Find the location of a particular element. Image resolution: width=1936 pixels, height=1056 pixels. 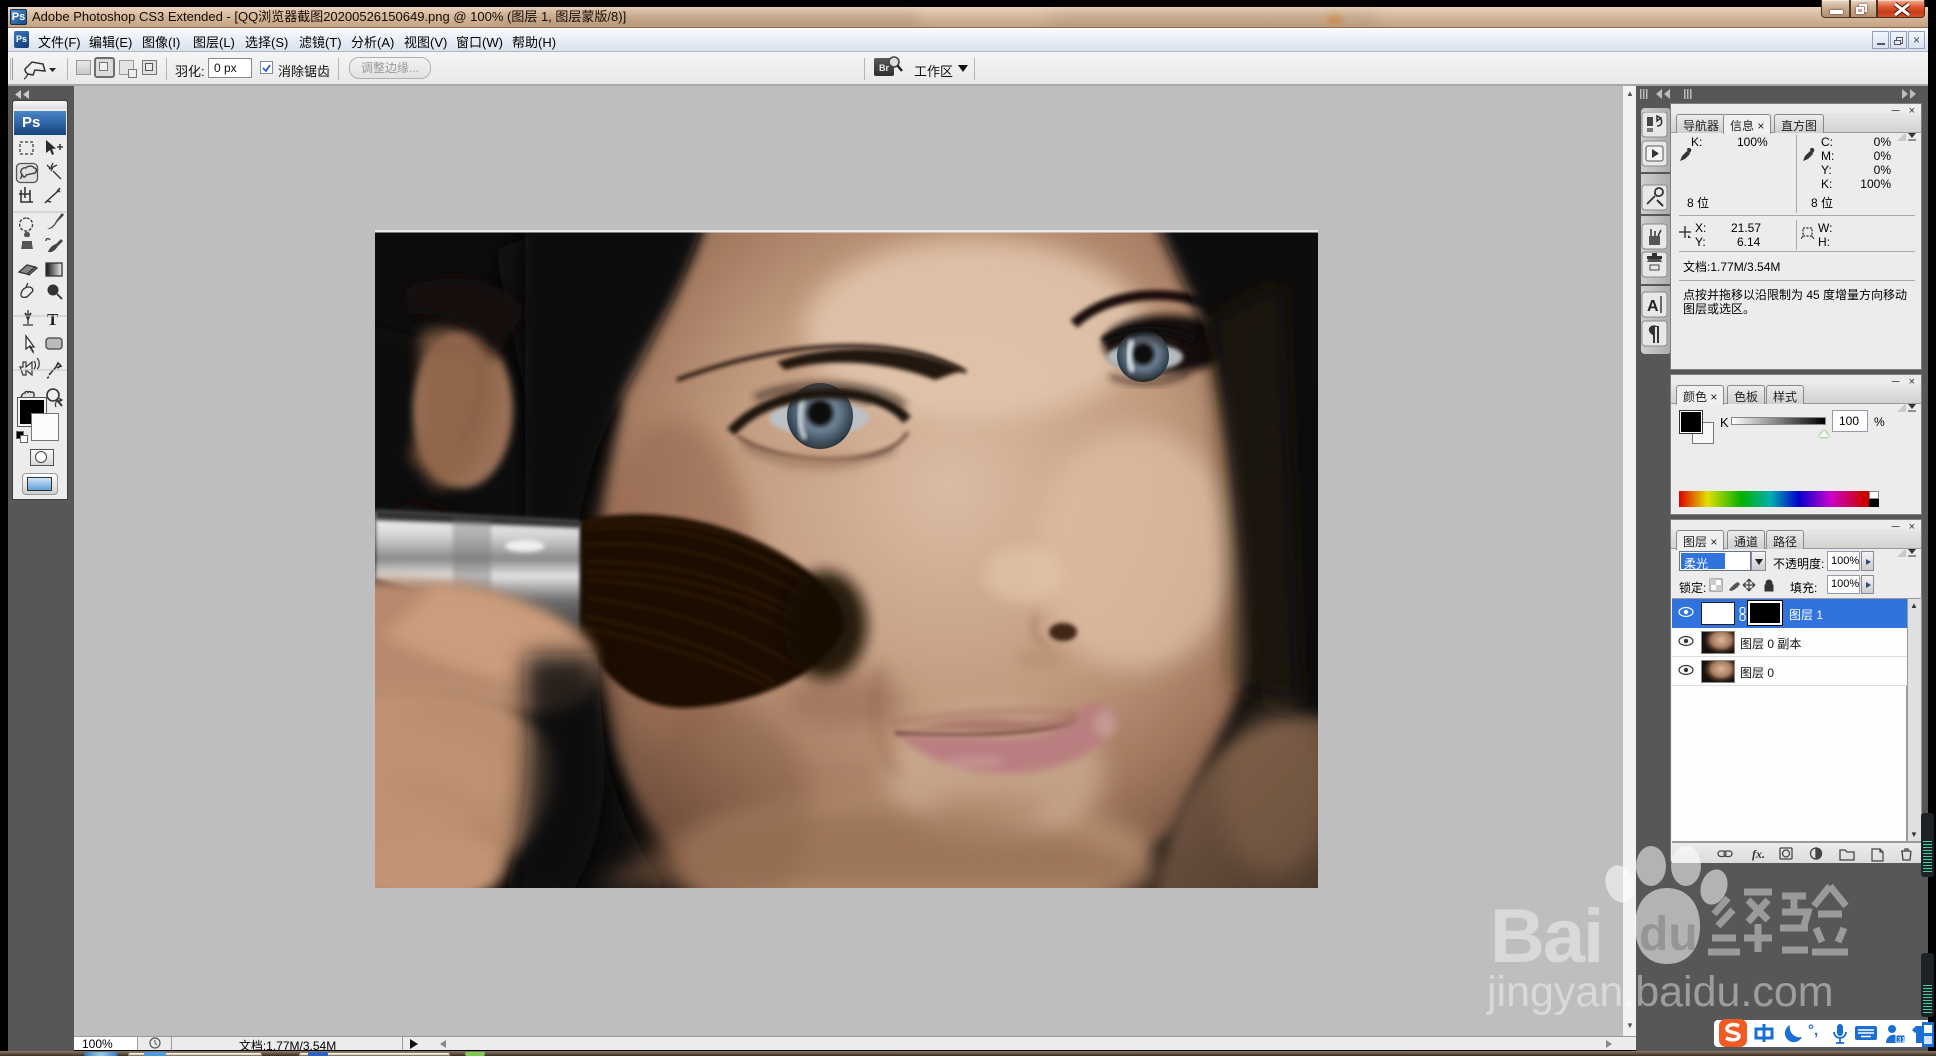

svg-text: A is located at coordinates (1653, 306).